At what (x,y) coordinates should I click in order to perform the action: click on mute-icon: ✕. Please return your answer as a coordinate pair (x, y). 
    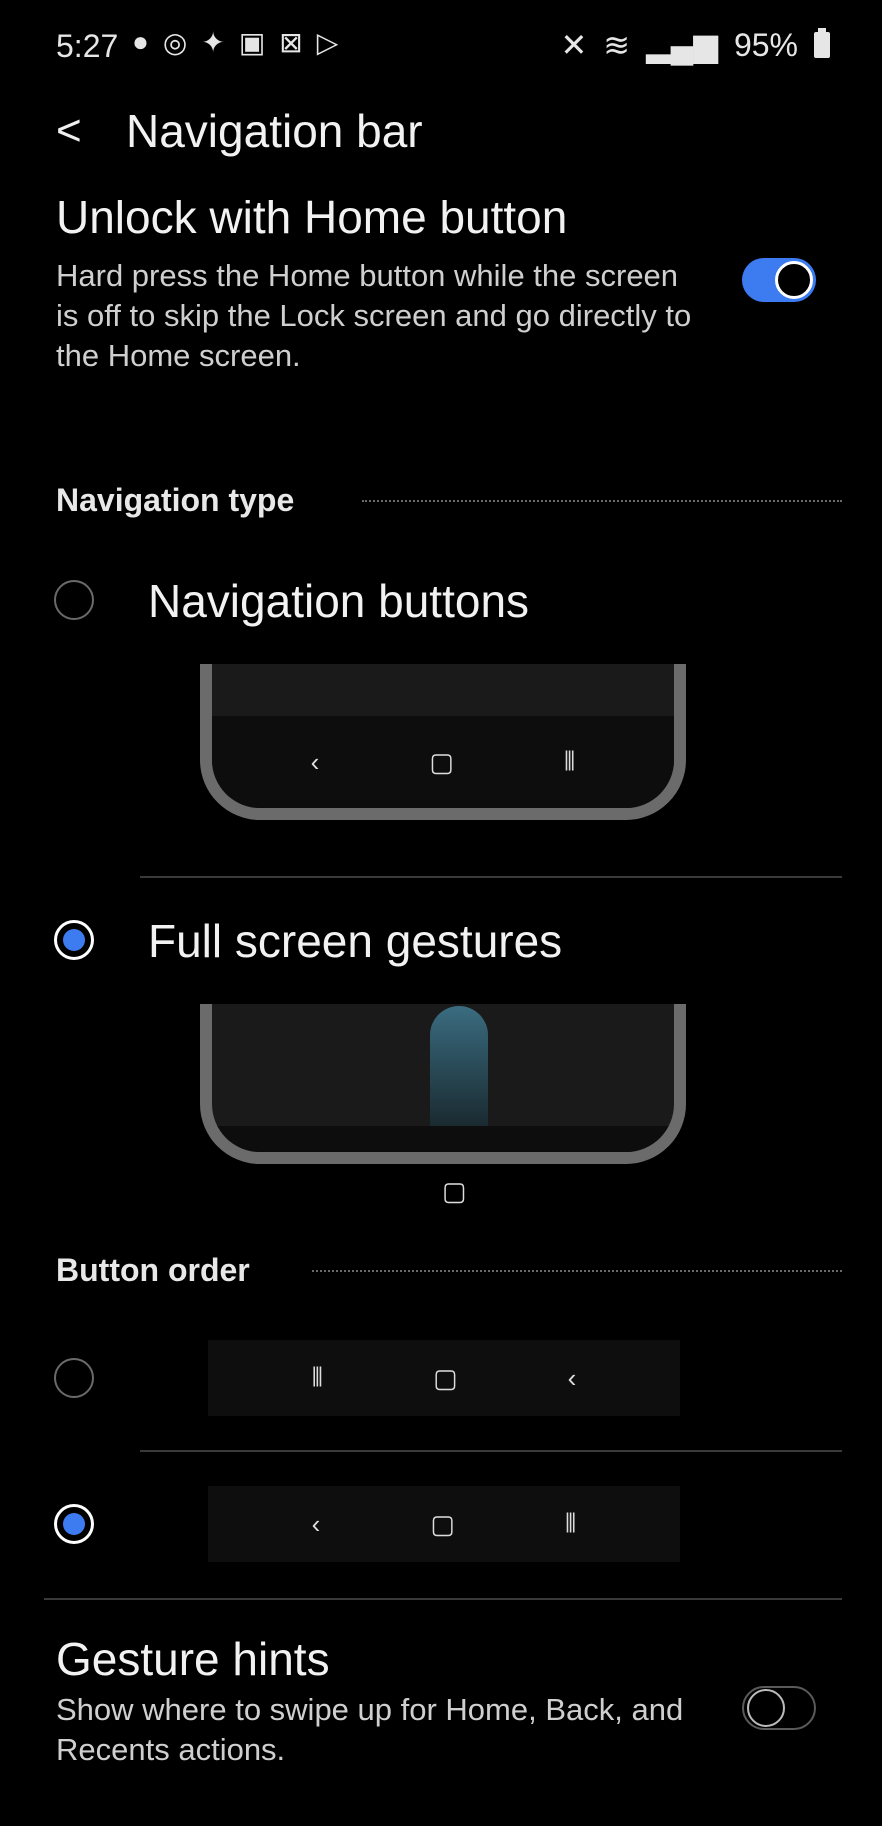
    Looking at the image, I should click on (574, 45).